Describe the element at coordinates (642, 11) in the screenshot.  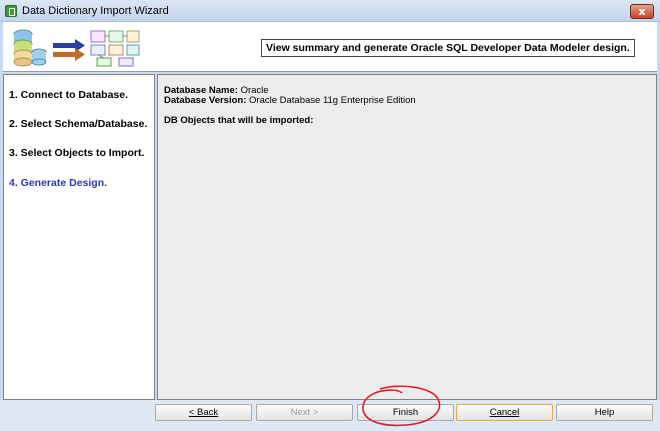
I see `close-button: x` at that location.